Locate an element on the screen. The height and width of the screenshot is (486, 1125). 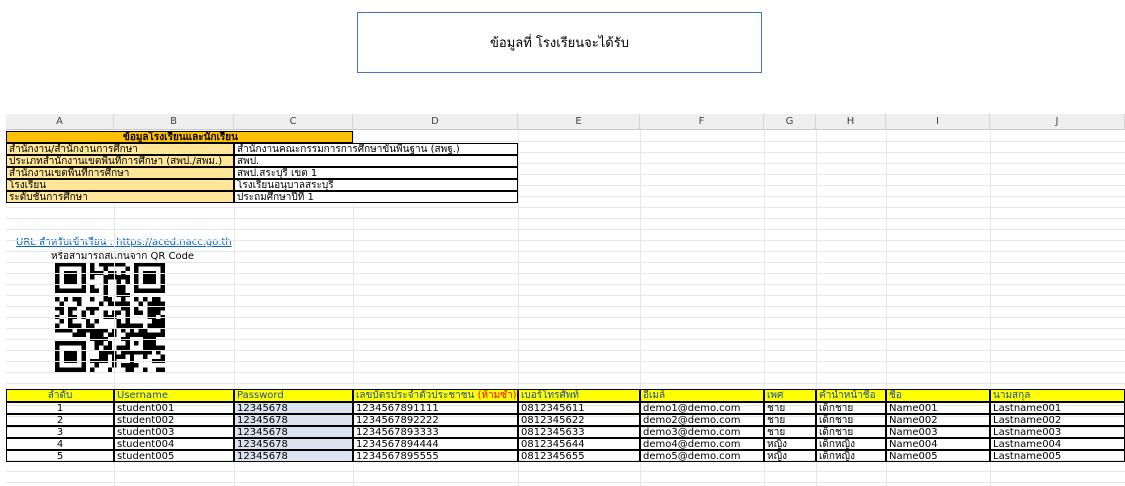
table-cell: demo5@demo.com is located at coordinates (702, 456).